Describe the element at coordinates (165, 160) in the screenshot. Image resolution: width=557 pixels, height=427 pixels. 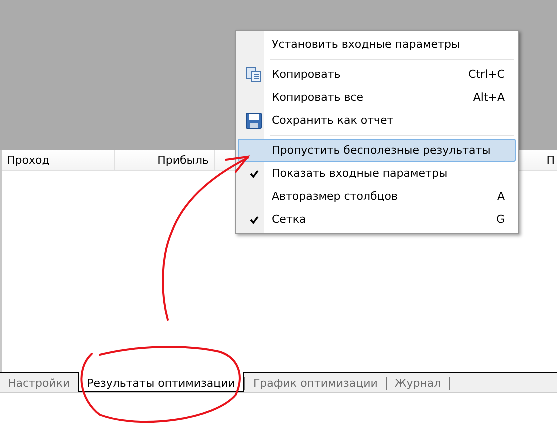
I see `column-header: Прибыль` at that location.